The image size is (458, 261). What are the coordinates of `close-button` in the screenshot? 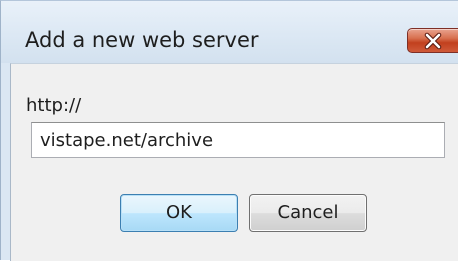 It's located at (432, 40).